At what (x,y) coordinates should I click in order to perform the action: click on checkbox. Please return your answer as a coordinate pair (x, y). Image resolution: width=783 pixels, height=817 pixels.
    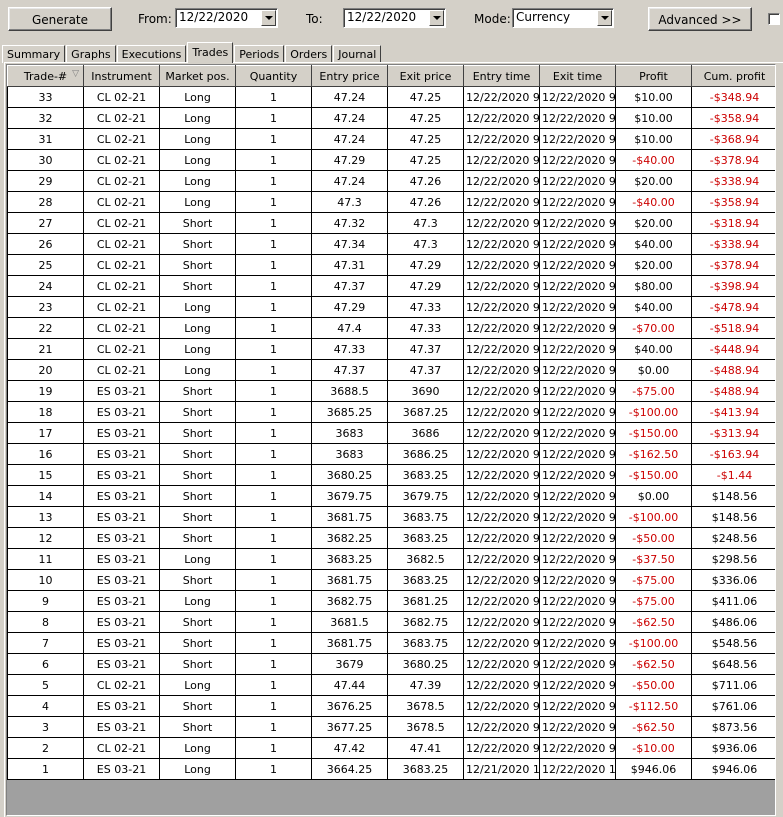
    Looking at the image, I should click on (774, 19).